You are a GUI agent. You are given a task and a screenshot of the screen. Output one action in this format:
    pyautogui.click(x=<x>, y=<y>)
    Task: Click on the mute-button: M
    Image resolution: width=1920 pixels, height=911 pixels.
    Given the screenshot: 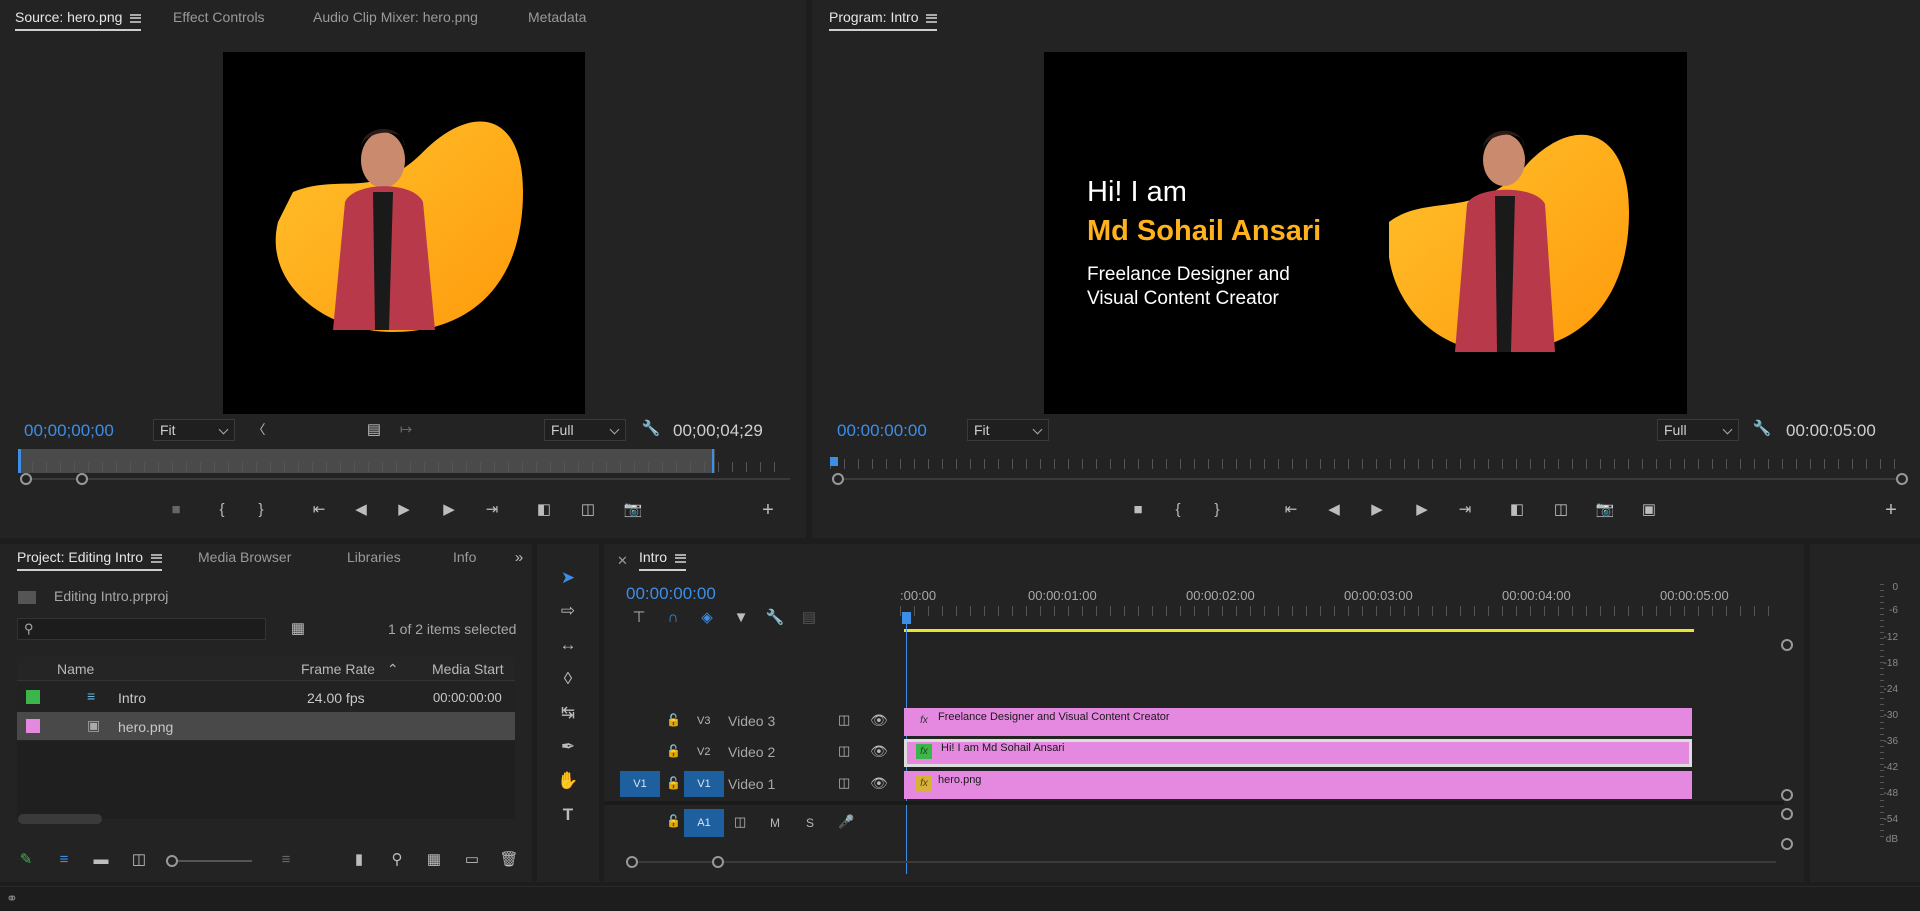 What is the action you would take?
    pyautogui.click(x=775, y=823)
    